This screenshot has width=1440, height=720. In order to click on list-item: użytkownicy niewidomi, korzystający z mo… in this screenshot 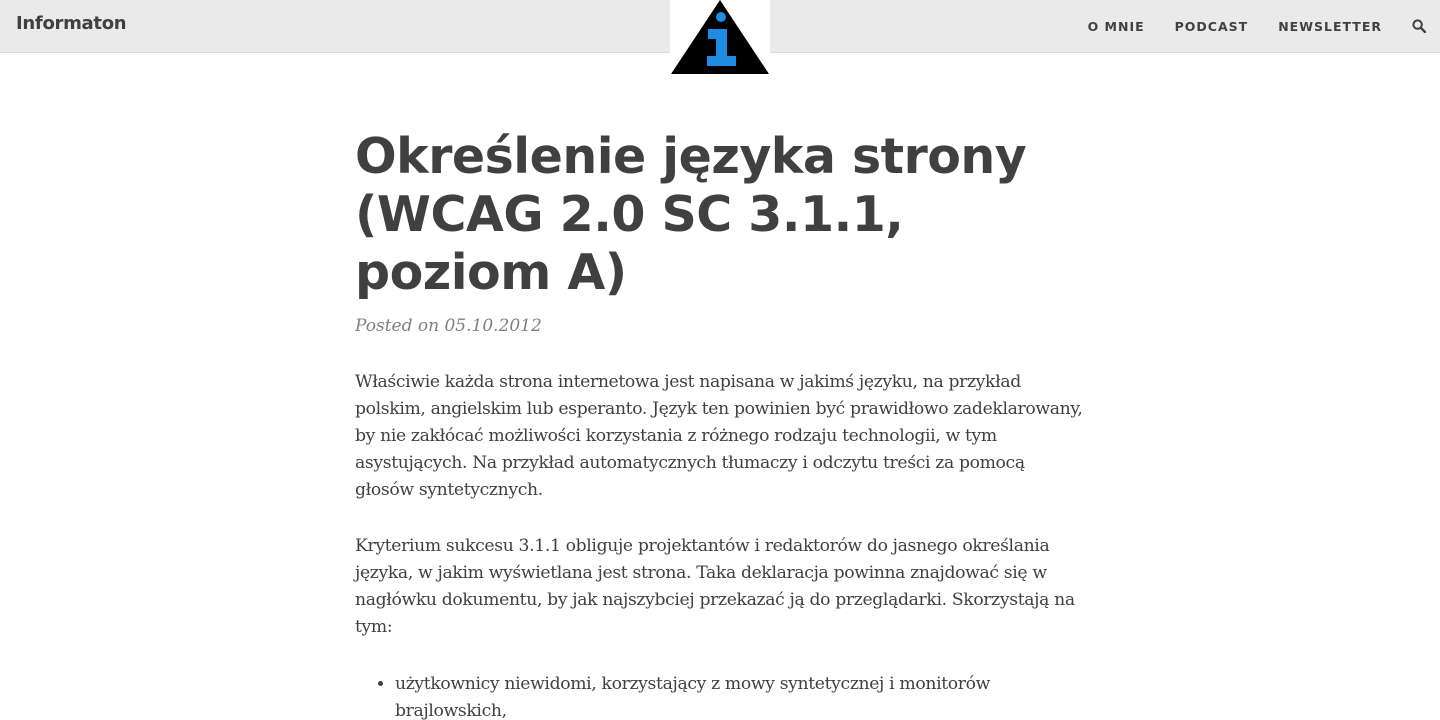, I will do `click(740, 695)`.